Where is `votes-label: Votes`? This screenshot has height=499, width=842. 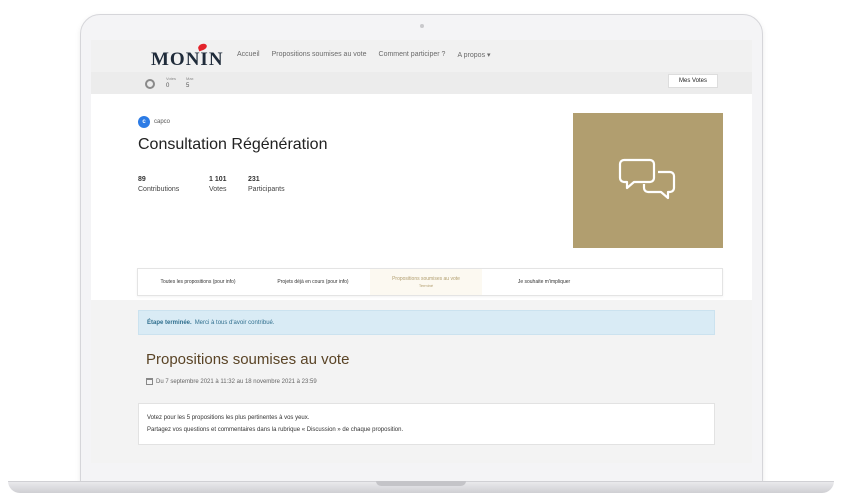
votes-label: Votes is located at coordinates (171, 78).